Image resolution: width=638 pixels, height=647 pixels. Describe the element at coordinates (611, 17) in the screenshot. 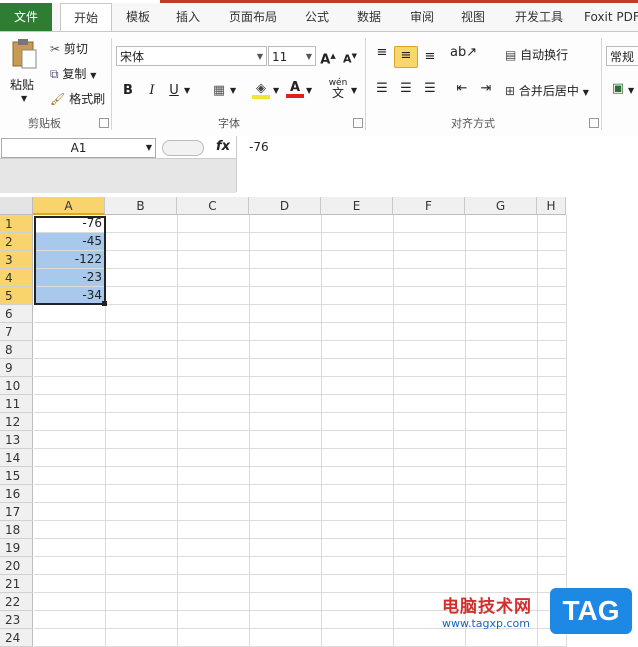

I see `tab-foxit-pdf: Foxit PDF` at that location.